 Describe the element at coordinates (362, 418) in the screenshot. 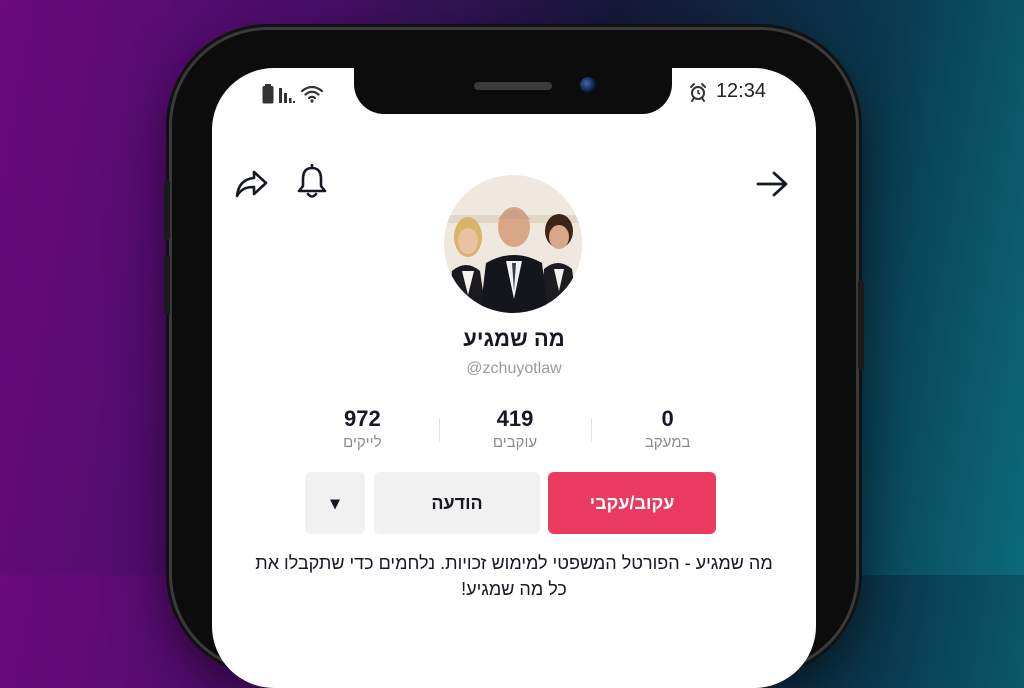

I see `stat-value: 972` at that location.